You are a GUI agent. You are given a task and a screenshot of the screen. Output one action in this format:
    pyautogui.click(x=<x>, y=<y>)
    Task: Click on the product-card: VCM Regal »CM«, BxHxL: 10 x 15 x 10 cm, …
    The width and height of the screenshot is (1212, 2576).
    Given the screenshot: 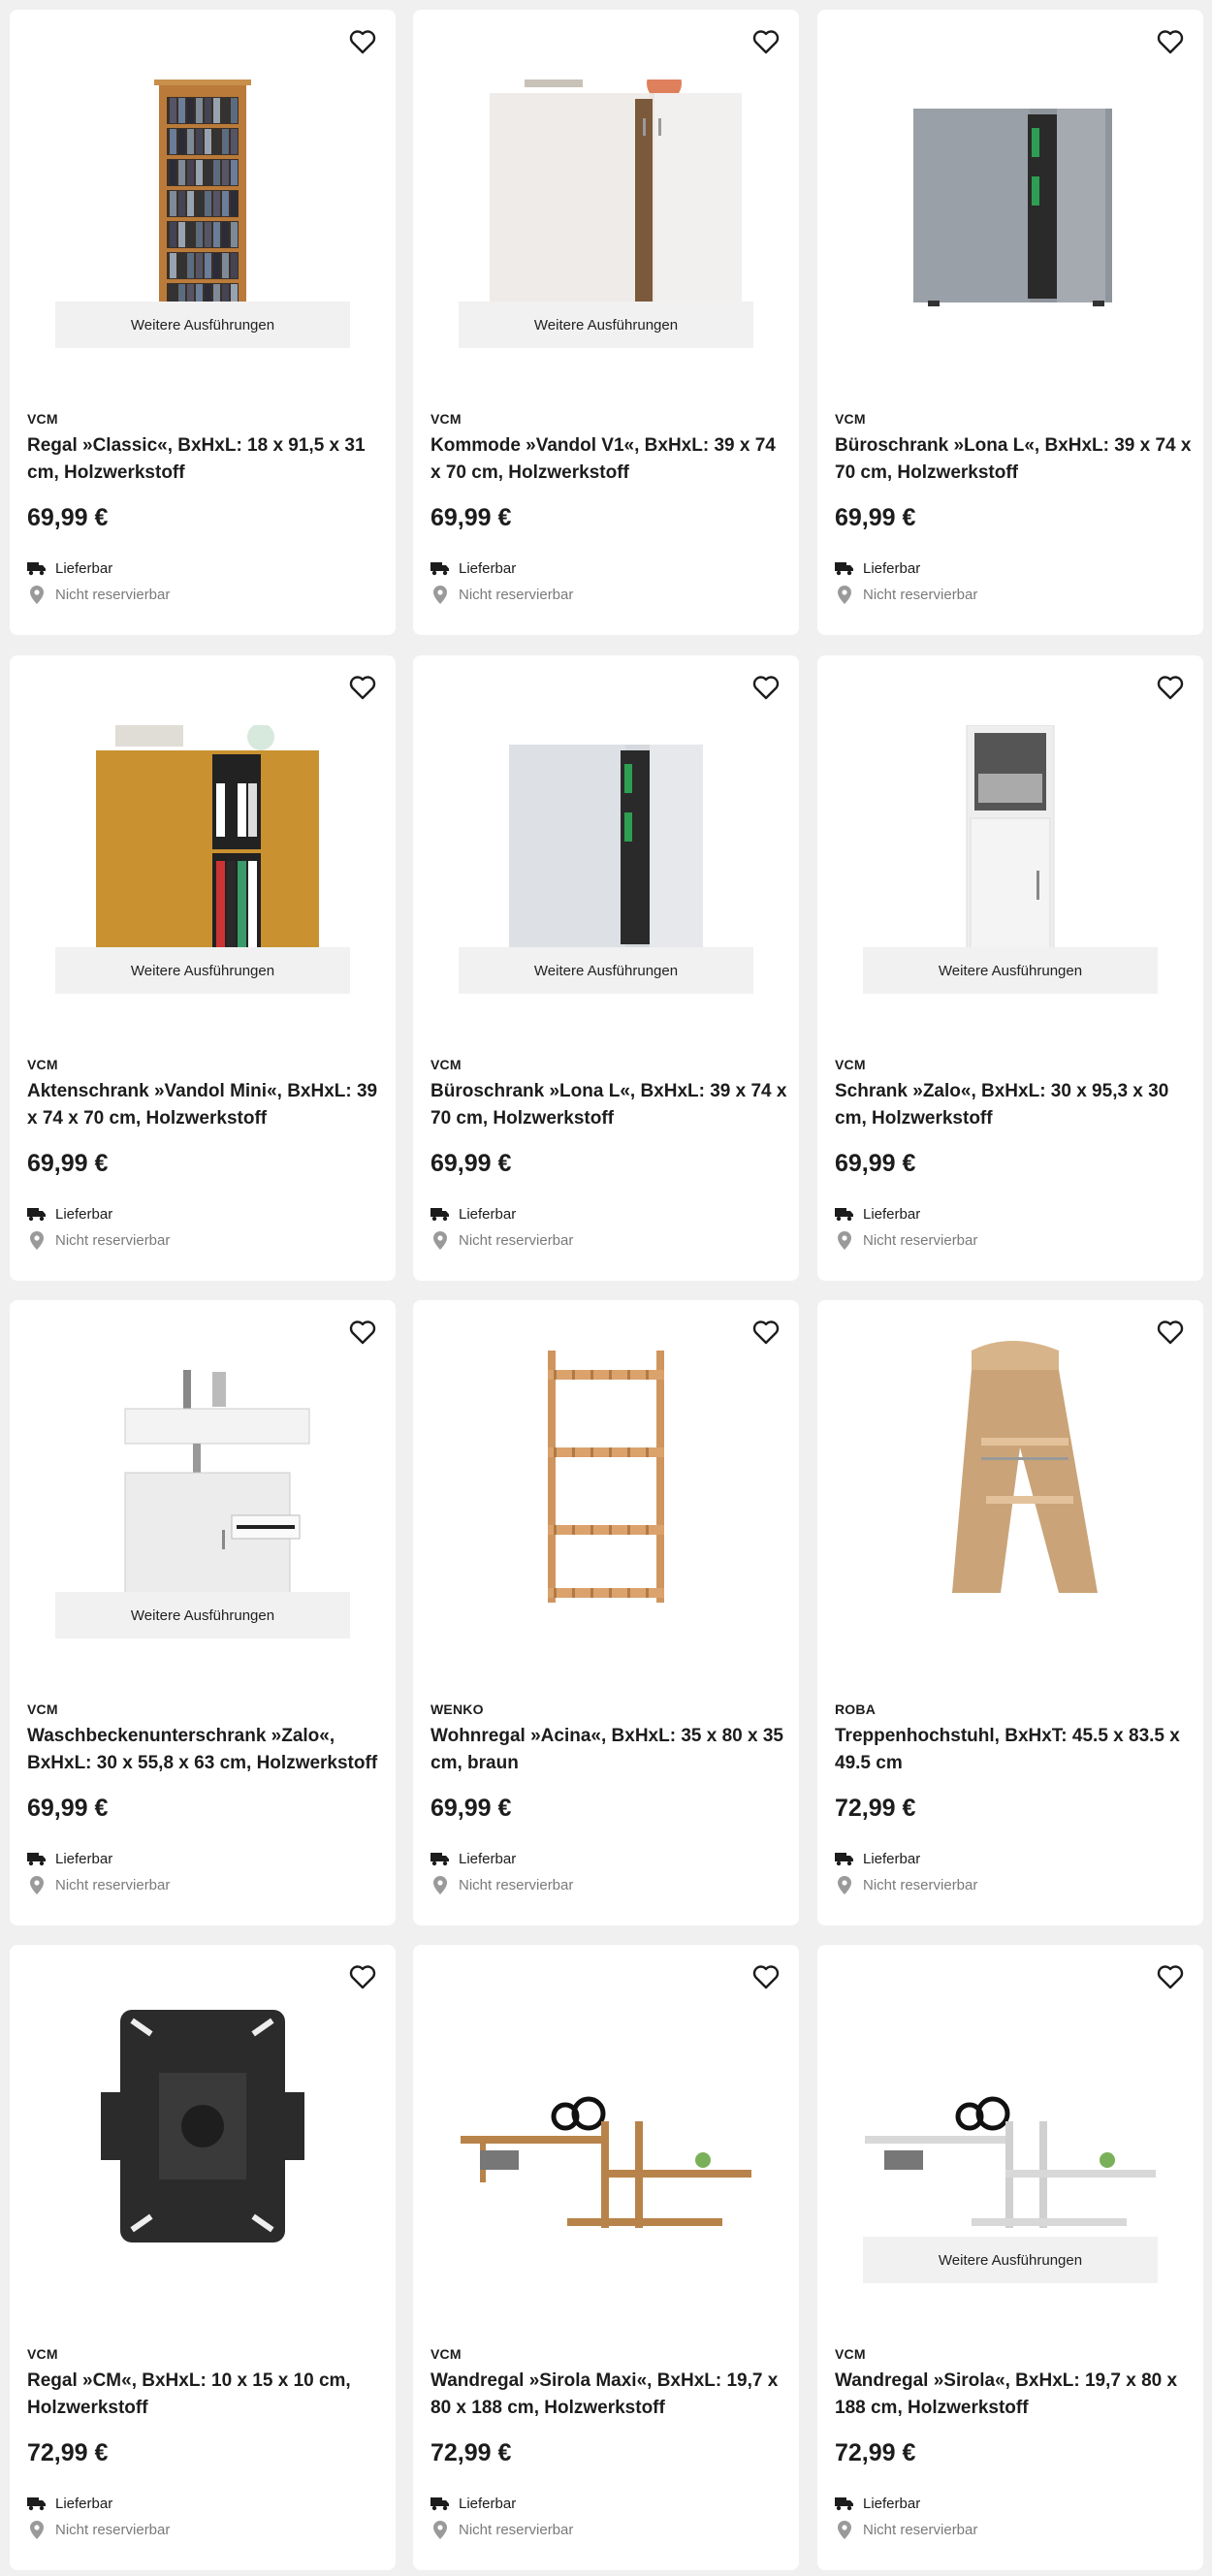 What is the action you would take?
    pyautogui.click(x=203, y=2257)
    